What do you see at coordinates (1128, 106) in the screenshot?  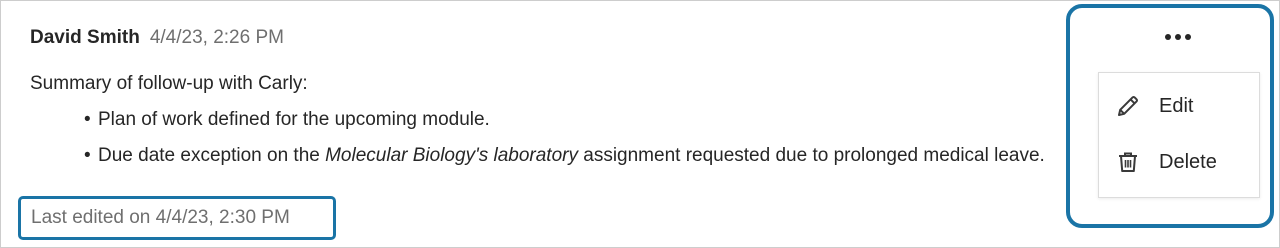 I see `pencil-icon` at bounding box center [1128, 106].